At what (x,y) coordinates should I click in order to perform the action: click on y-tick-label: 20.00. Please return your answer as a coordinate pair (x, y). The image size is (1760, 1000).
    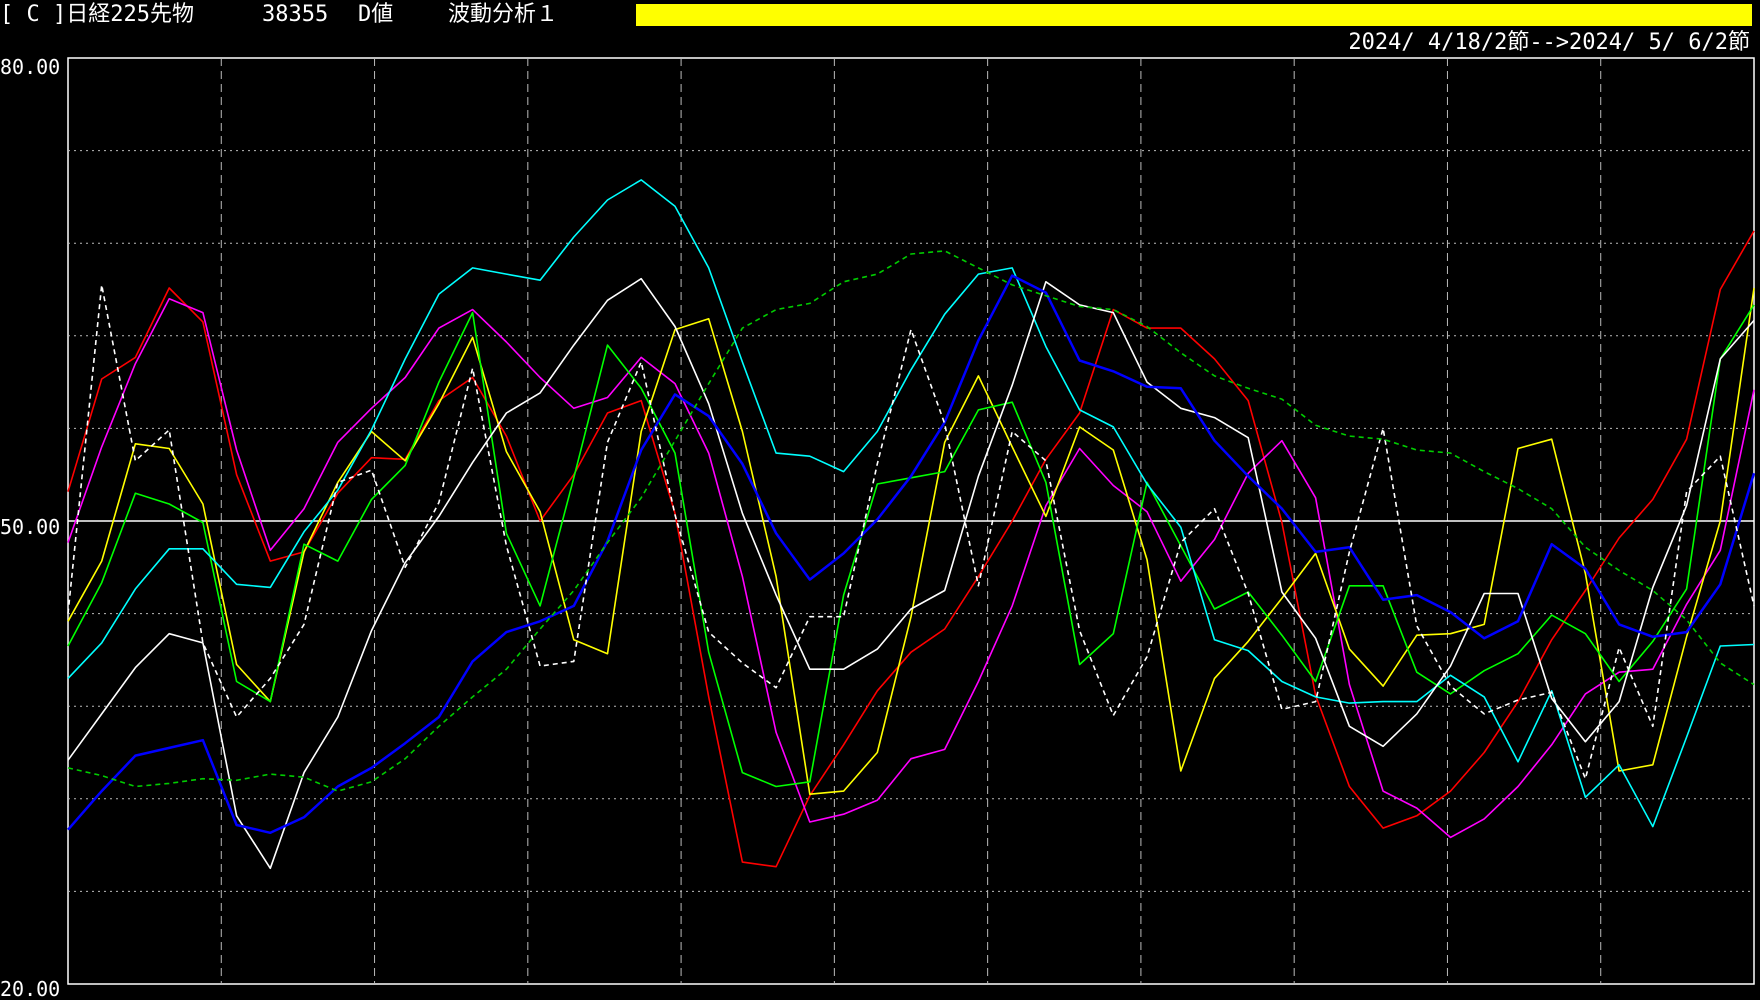
    Looking at the image, I should click on (30, 988).